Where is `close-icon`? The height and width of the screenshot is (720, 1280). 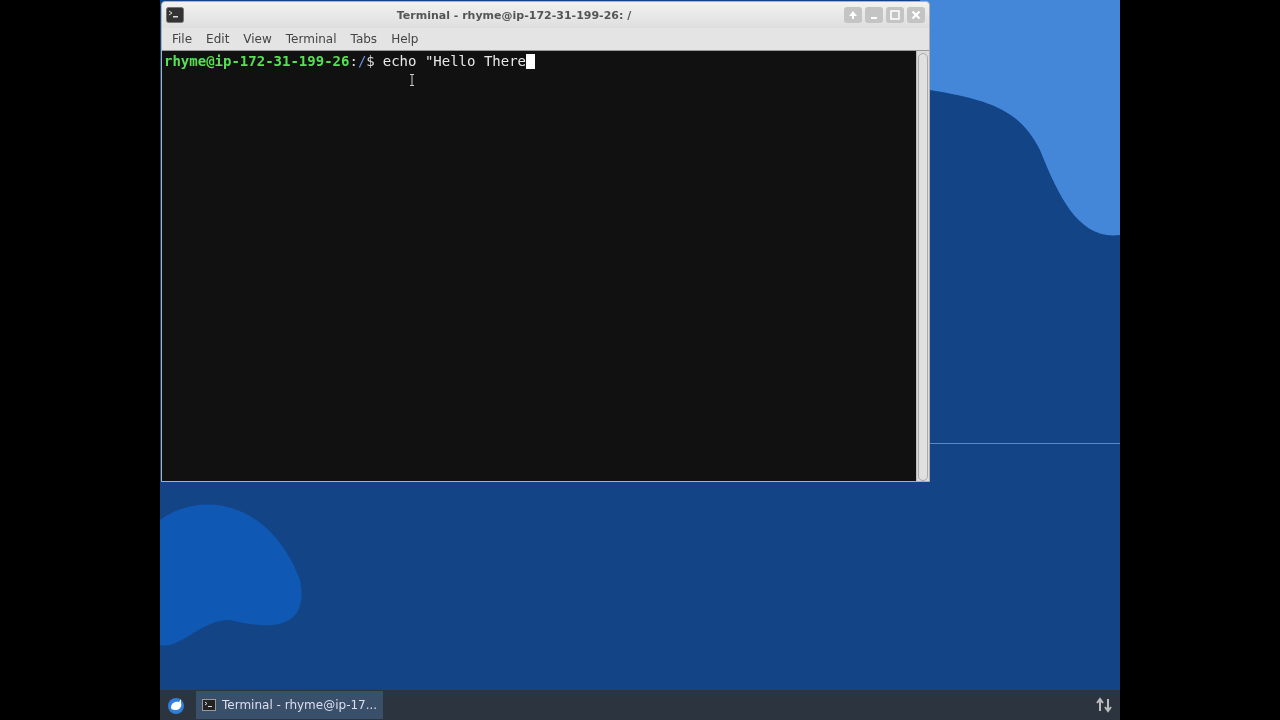
close-icon is located at coordinates (916, 15).